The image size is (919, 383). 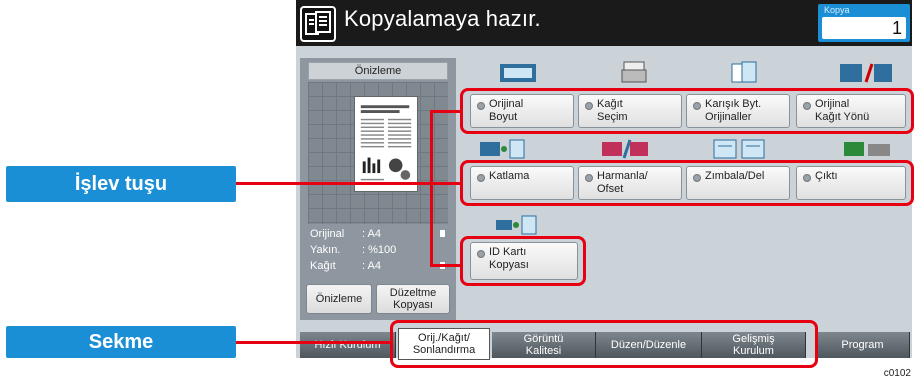 I want to click on annotation-connector-row1, so click(x=446, y=111).